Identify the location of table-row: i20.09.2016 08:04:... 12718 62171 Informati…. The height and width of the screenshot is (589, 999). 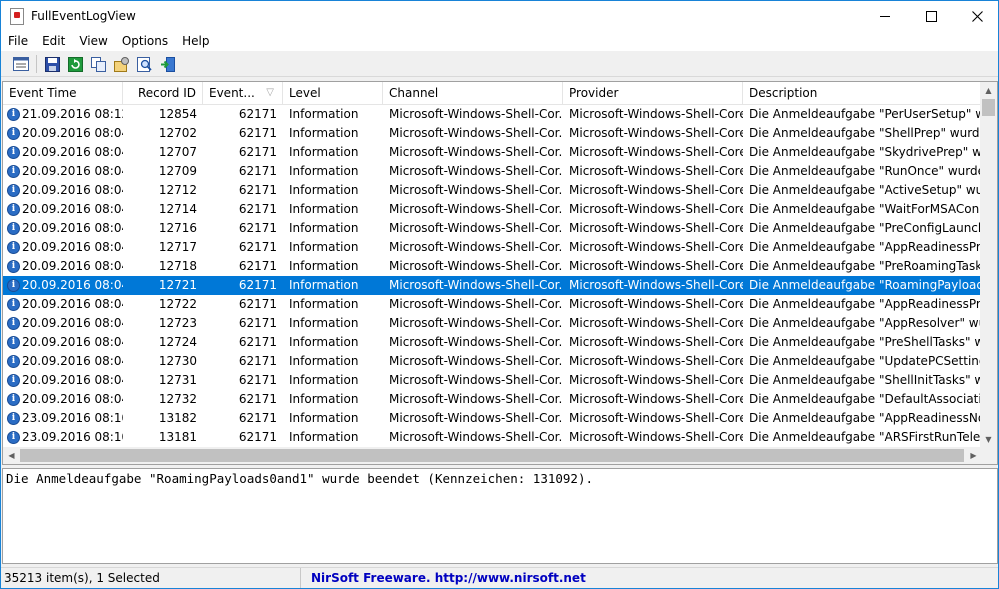
(493, 266).